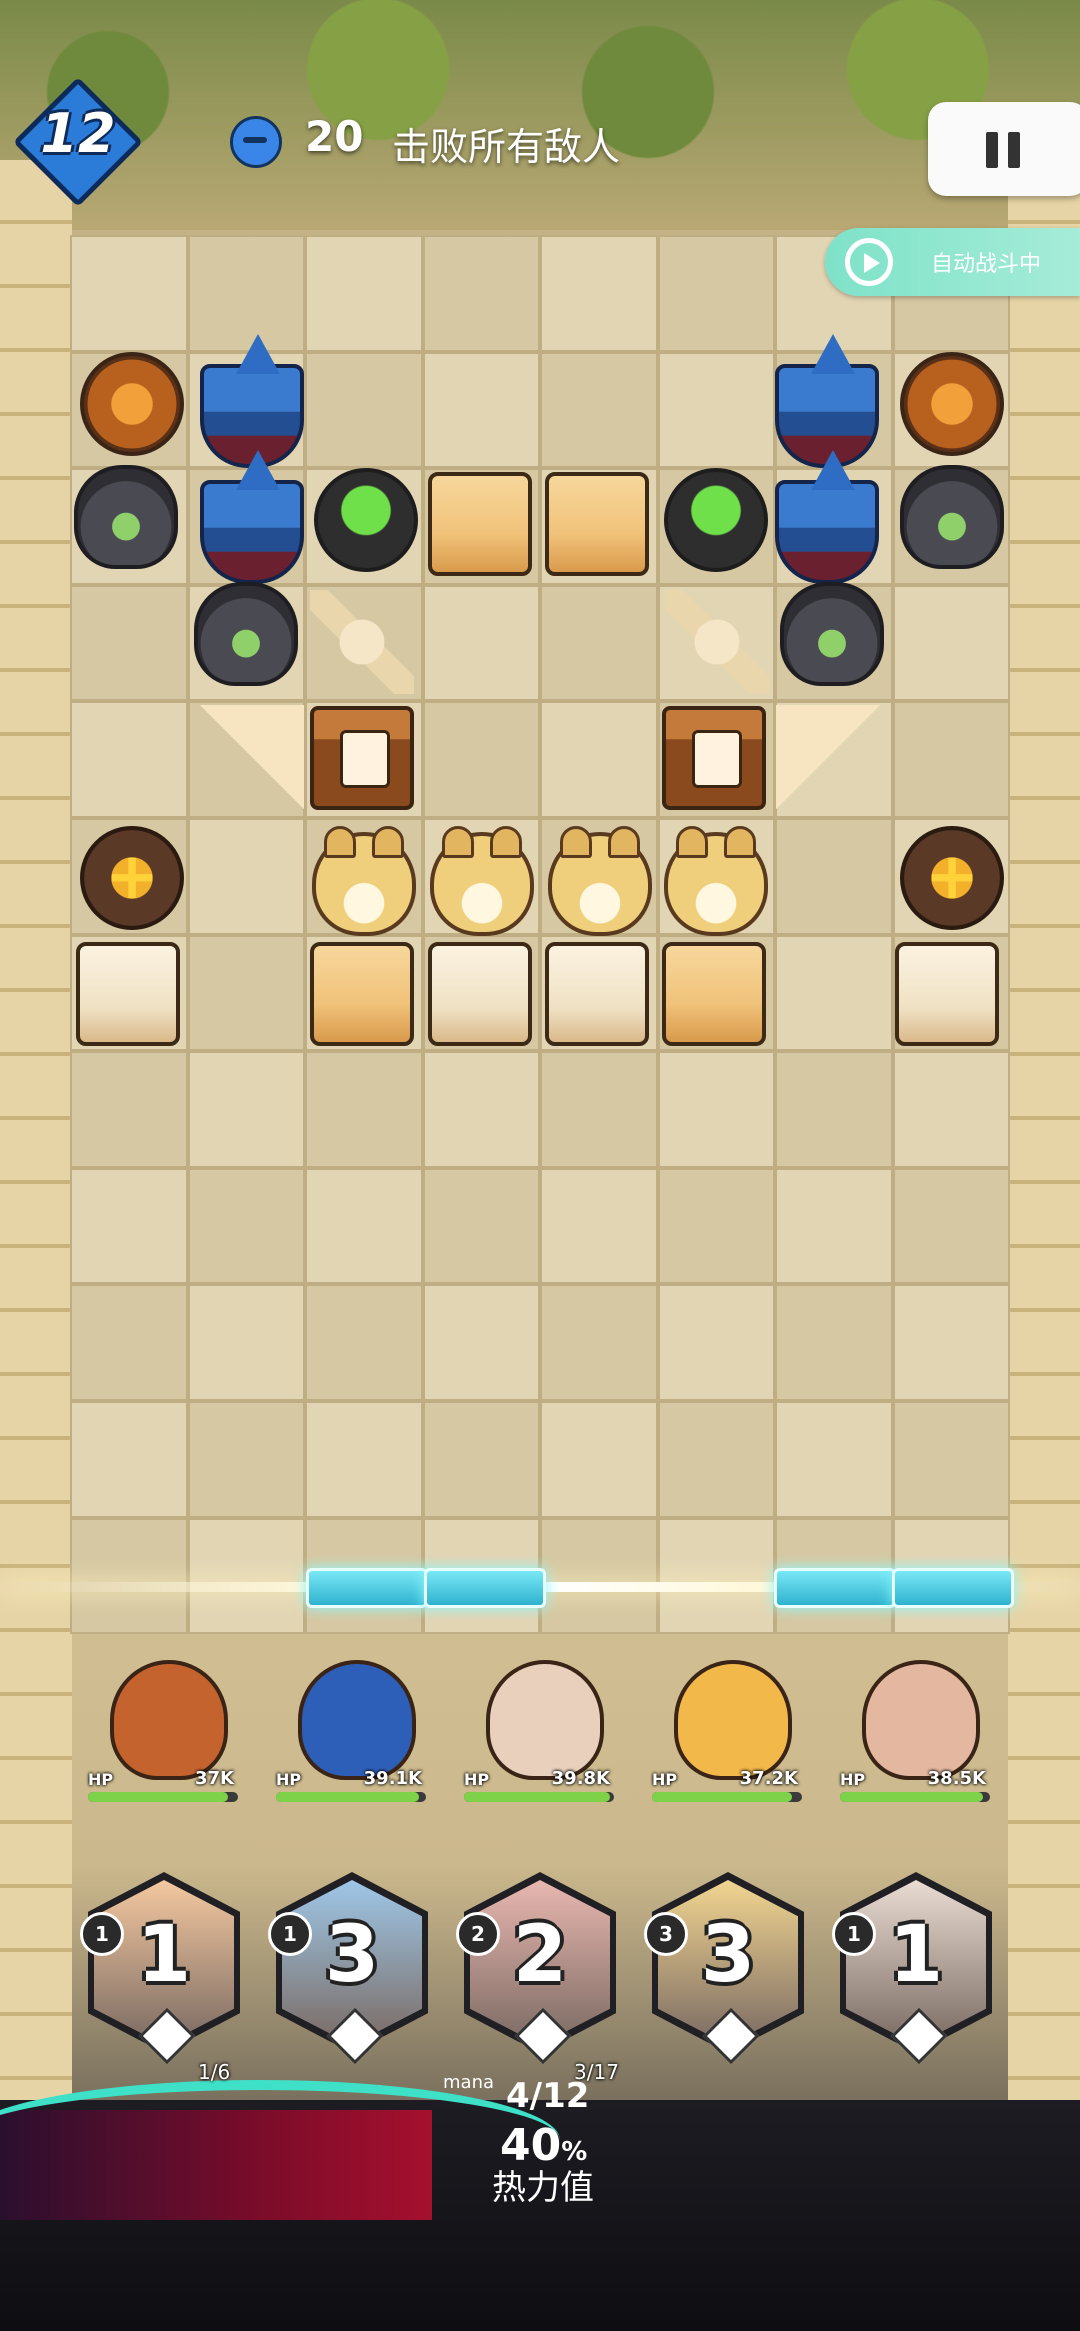 The image size is (1080, 2331). I want to click on hero-hp: HP 37K, so click(163, 1785).